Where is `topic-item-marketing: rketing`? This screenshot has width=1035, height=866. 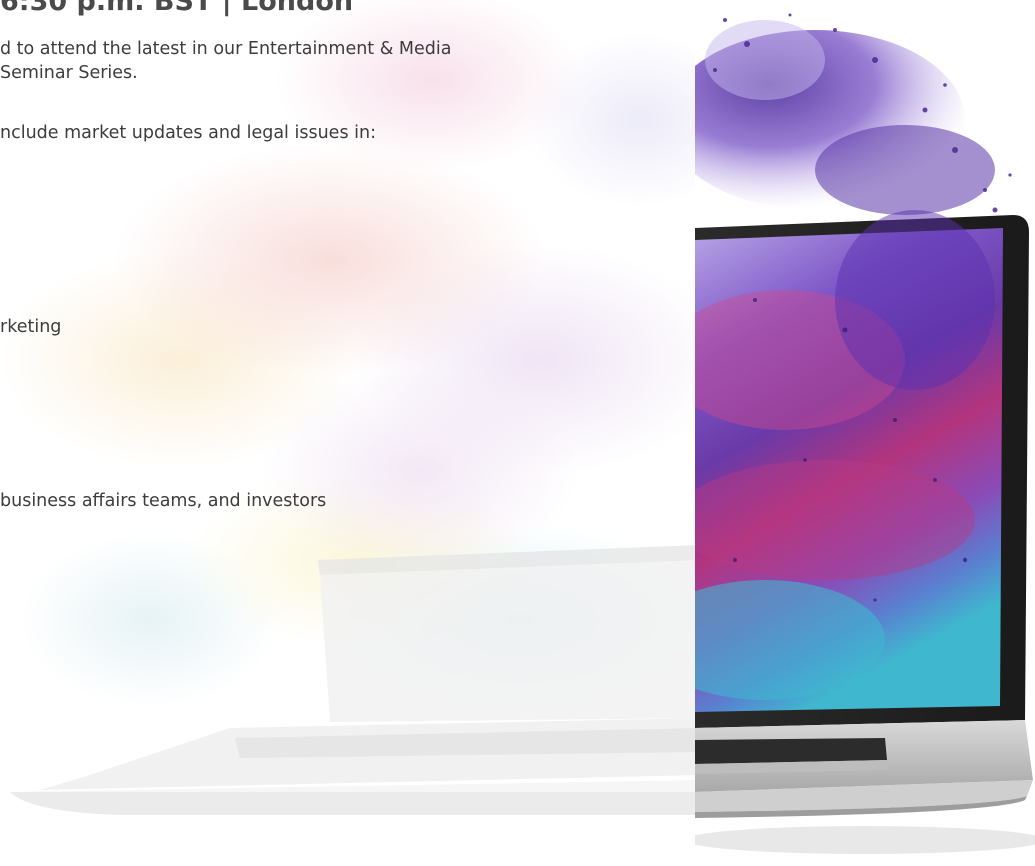 topic-item-marketing: rketing is located at coordinates (31, 327).